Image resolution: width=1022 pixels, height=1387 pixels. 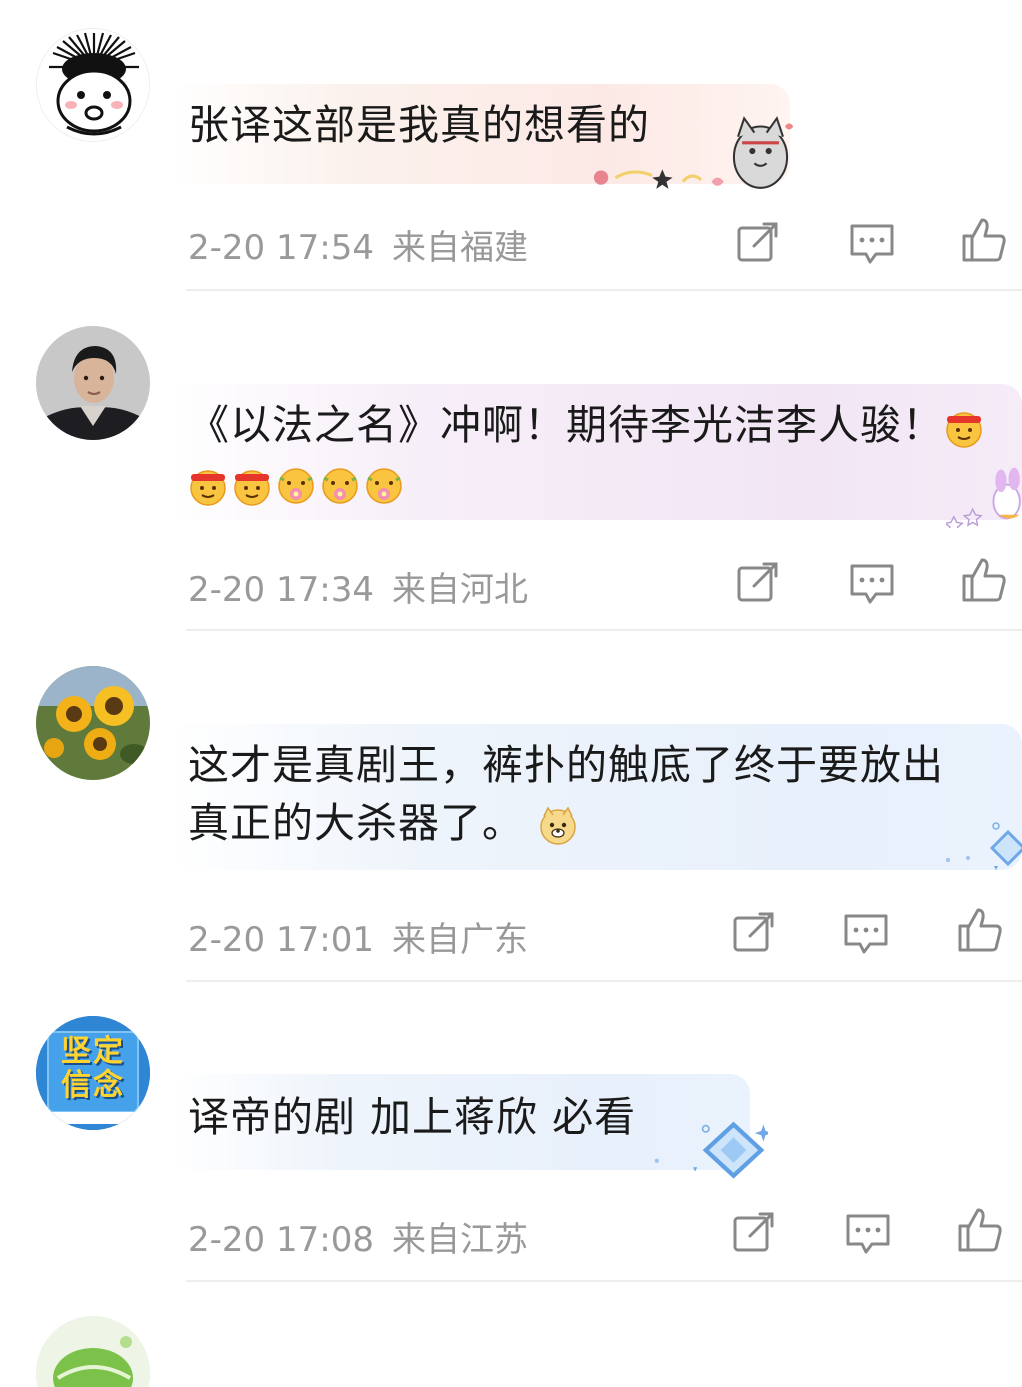 I want to click on comment-time: 2-20 17:08, so click(x=281, y=1240).